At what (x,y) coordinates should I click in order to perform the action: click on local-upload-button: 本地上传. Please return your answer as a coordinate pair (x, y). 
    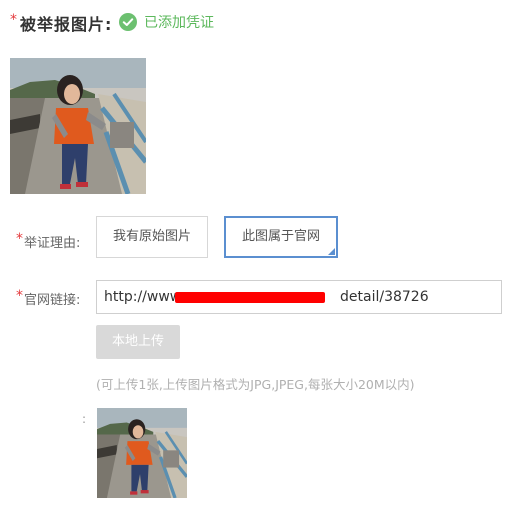
    Looking at the image, I should click on (138, 342).